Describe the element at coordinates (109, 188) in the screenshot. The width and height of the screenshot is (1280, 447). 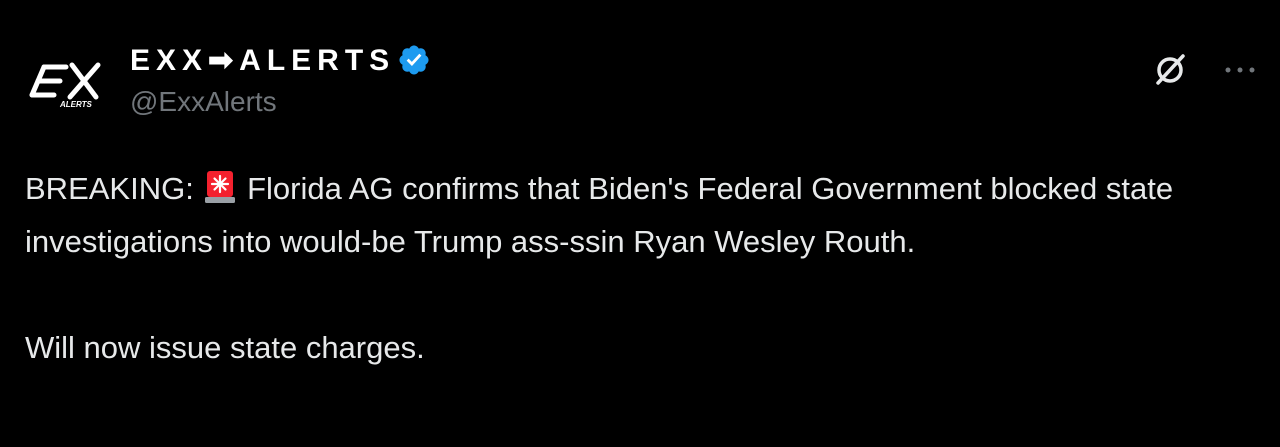
I see `breaking-label: BREAKING:` at that location.